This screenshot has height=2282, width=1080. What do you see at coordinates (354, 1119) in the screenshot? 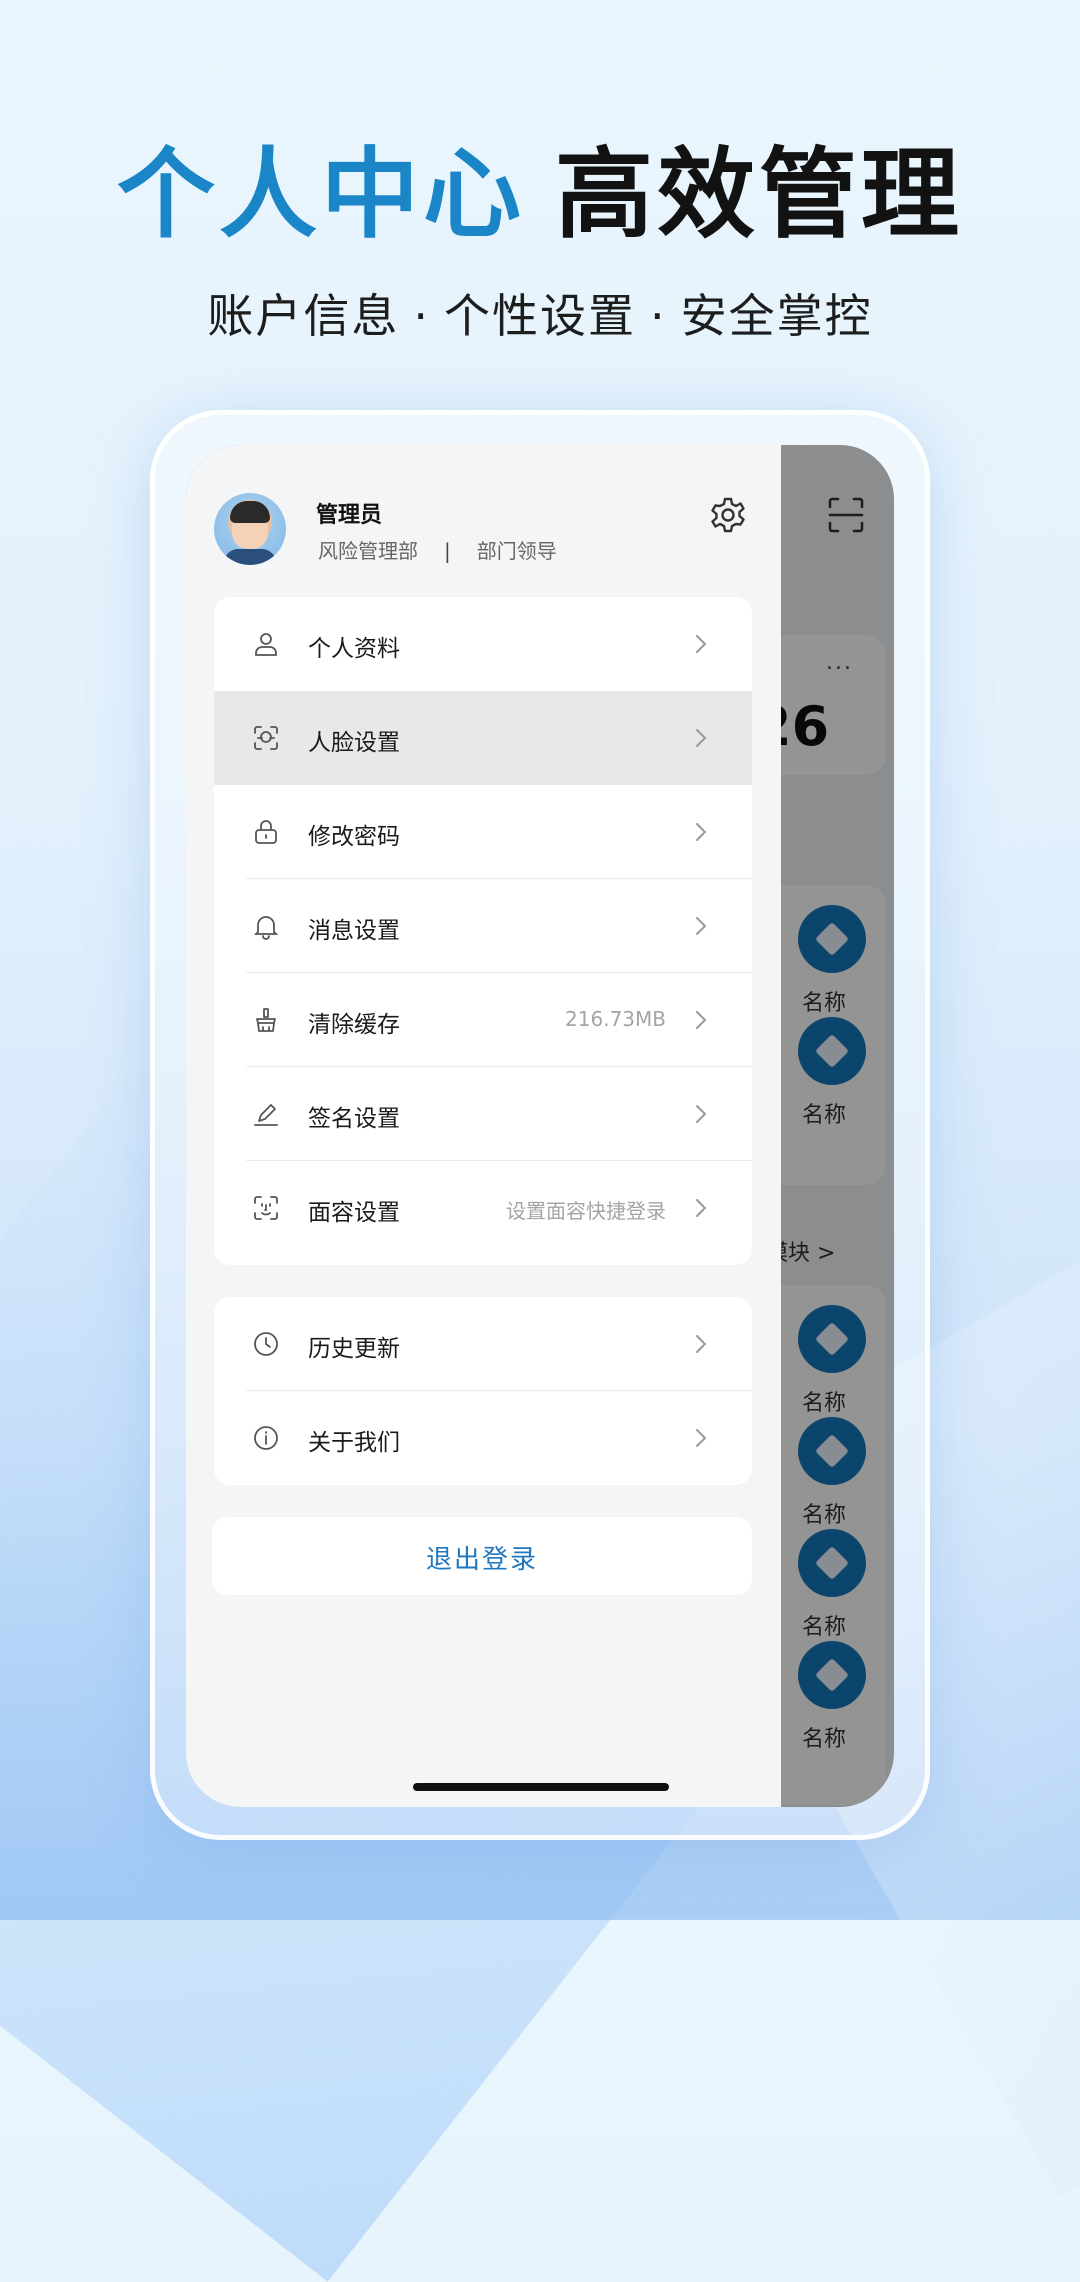
I see `menu-item-label: 签名设置` at bounding box center [354, 1119].